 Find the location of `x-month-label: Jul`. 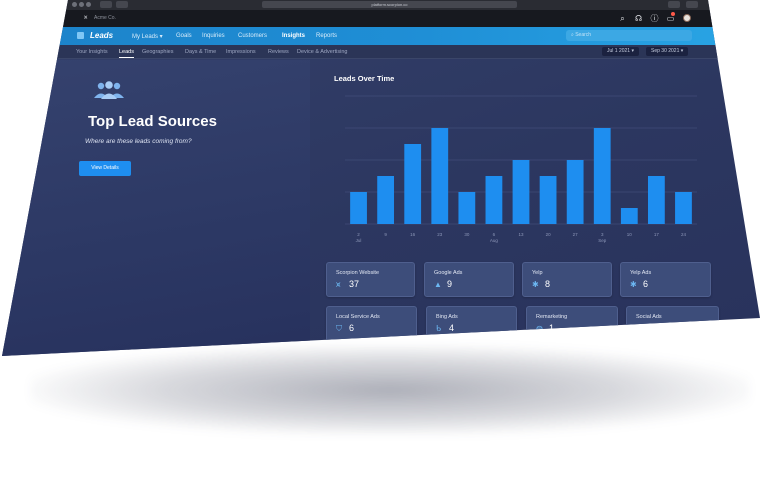

x-month-label: Jul is located at coordinates (359, 240).